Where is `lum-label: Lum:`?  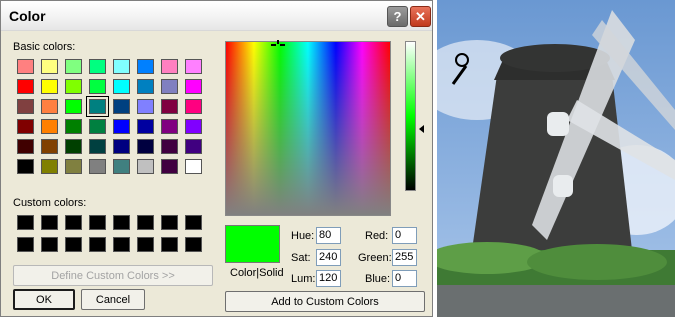
lum-label: Lum: is located at coordinates (303, 279).